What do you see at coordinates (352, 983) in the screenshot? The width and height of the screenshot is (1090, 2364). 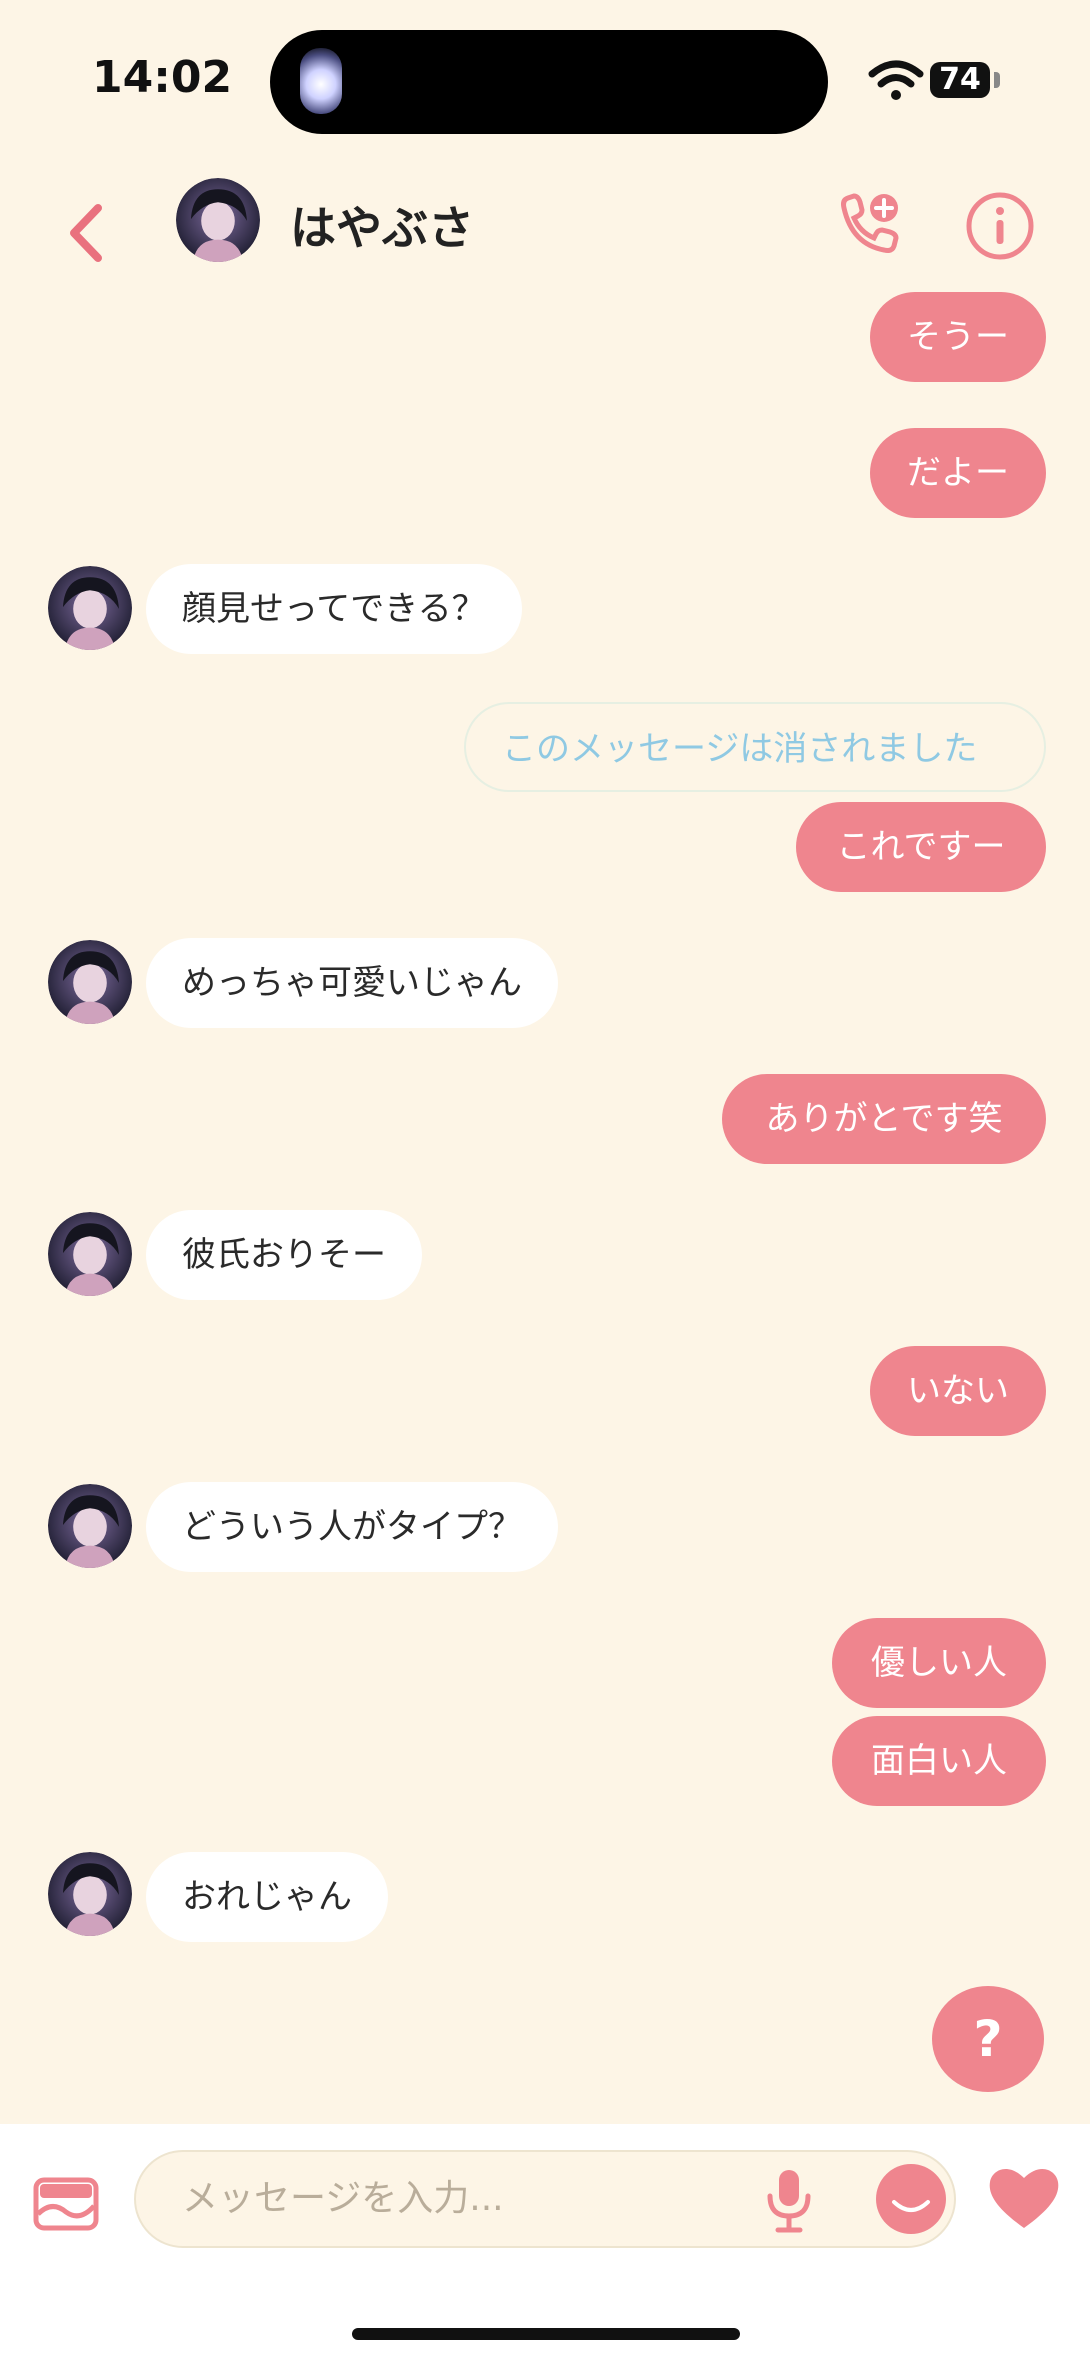 I see `incoming-message: めっちゃ可愛いじゃん` at bounding box center [352, 983].